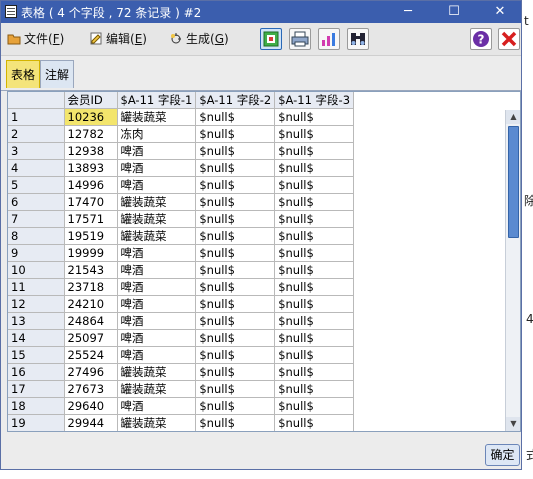  Describe the element at coordinates (57, 74) in the screenshot. I see `tab-annotations: 注解` at that location.